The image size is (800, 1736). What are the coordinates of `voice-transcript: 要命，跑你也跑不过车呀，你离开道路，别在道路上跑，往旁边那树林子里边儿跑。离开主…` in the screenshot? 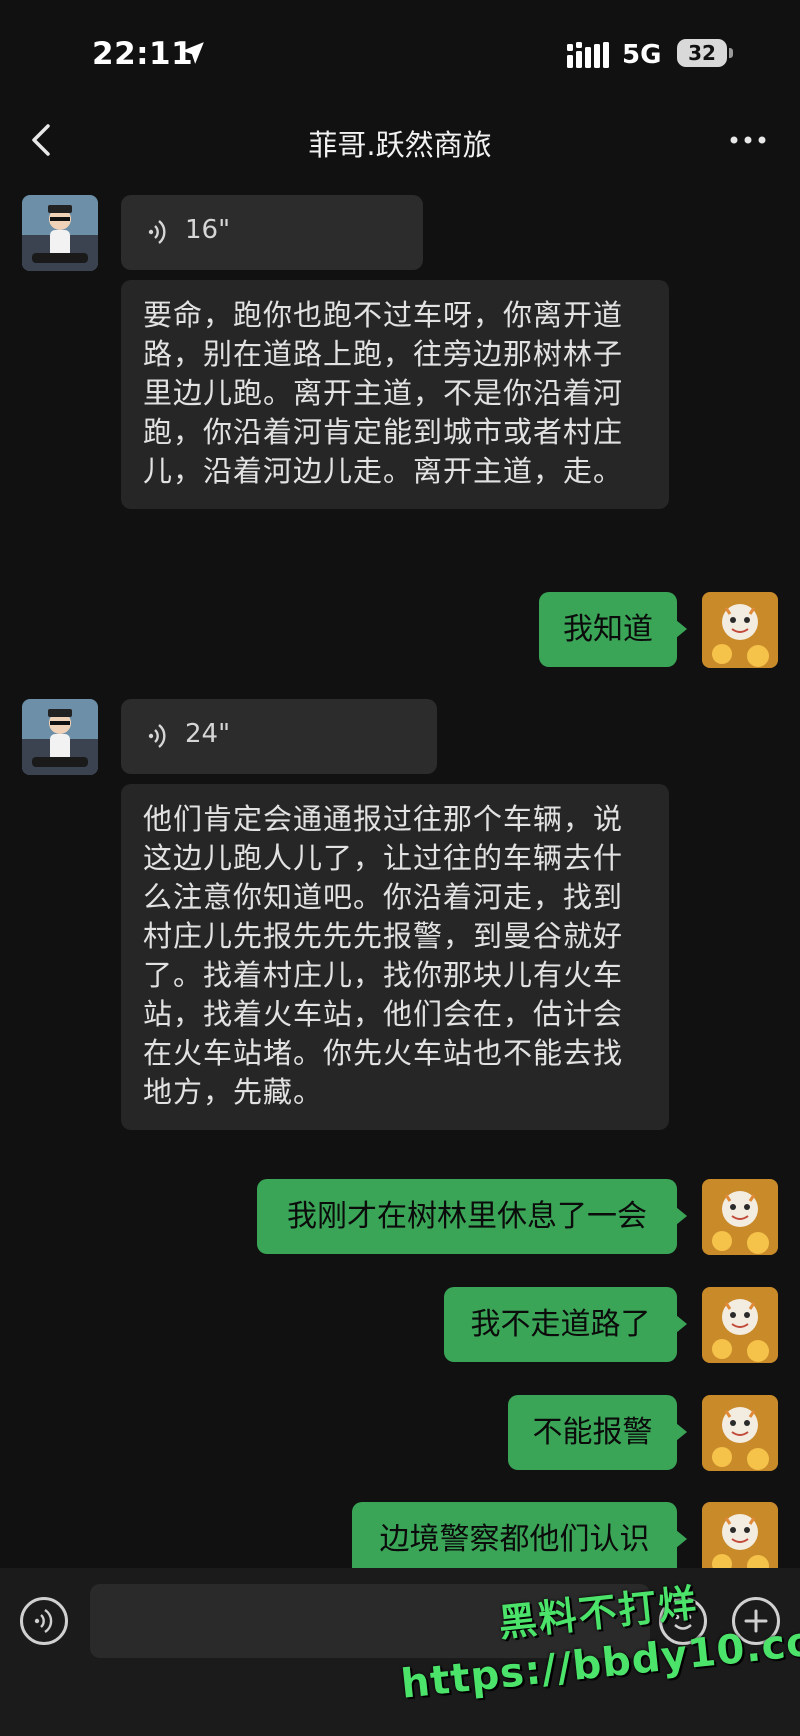 It's located at (395, 394).